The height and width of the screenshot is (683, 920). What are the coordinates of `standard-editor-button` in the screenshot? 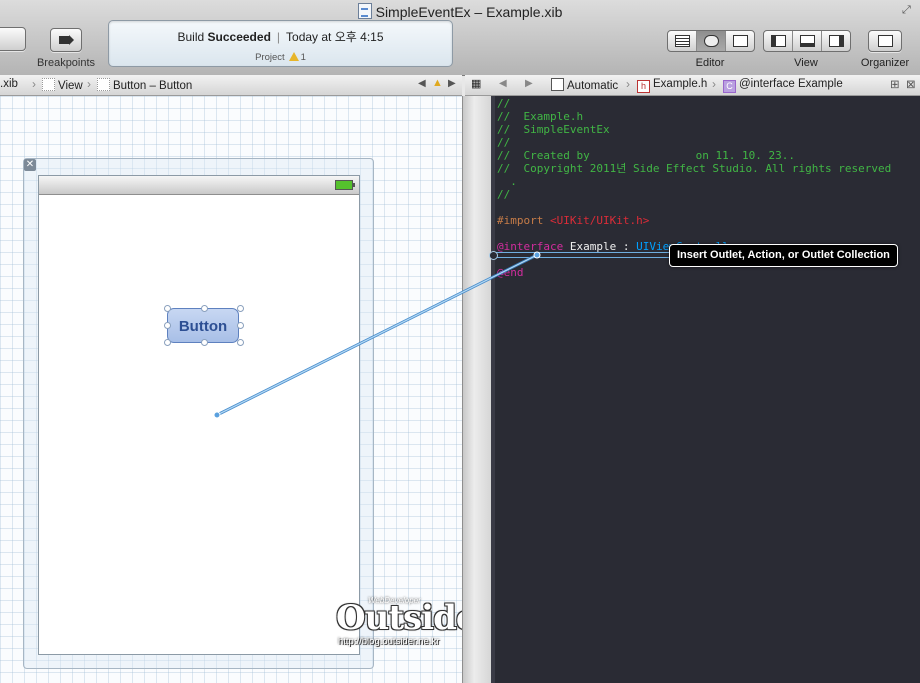 It's located at (682, 41).